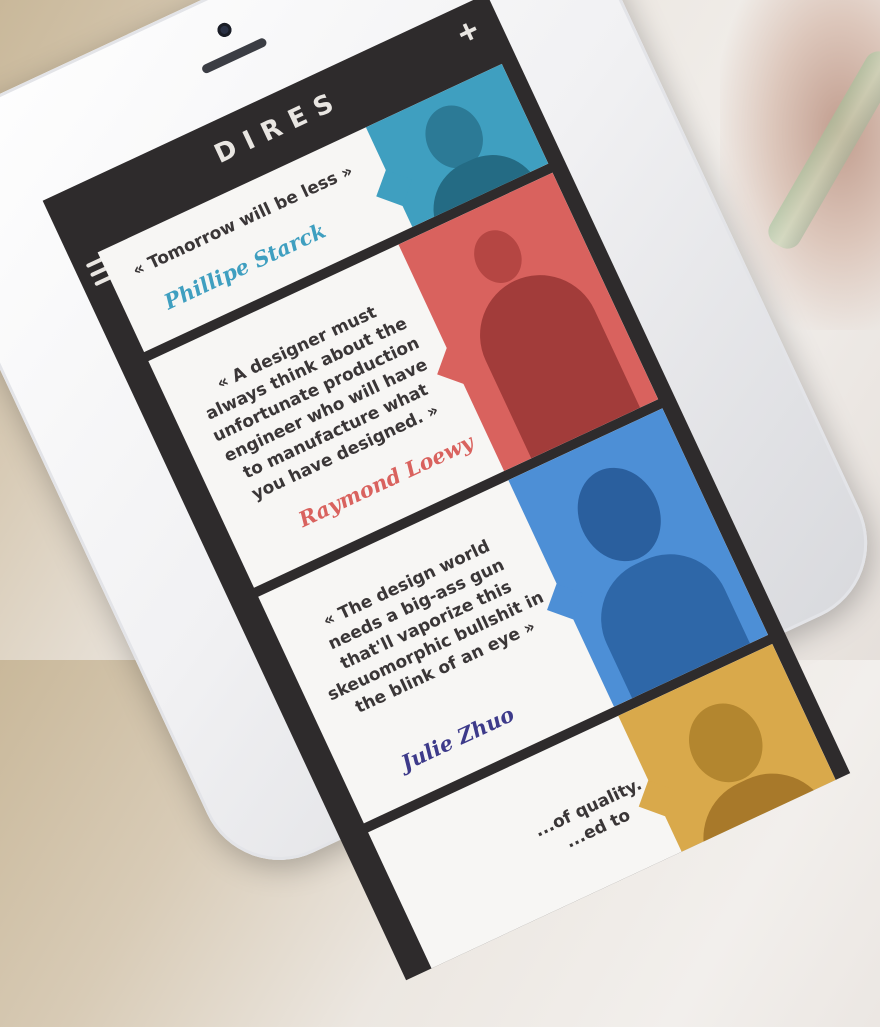  What do you see at coordinates (457, 738) in the screenshot?
I see `quote-author: Julie Zhuo` at bounding box center [457, 738].